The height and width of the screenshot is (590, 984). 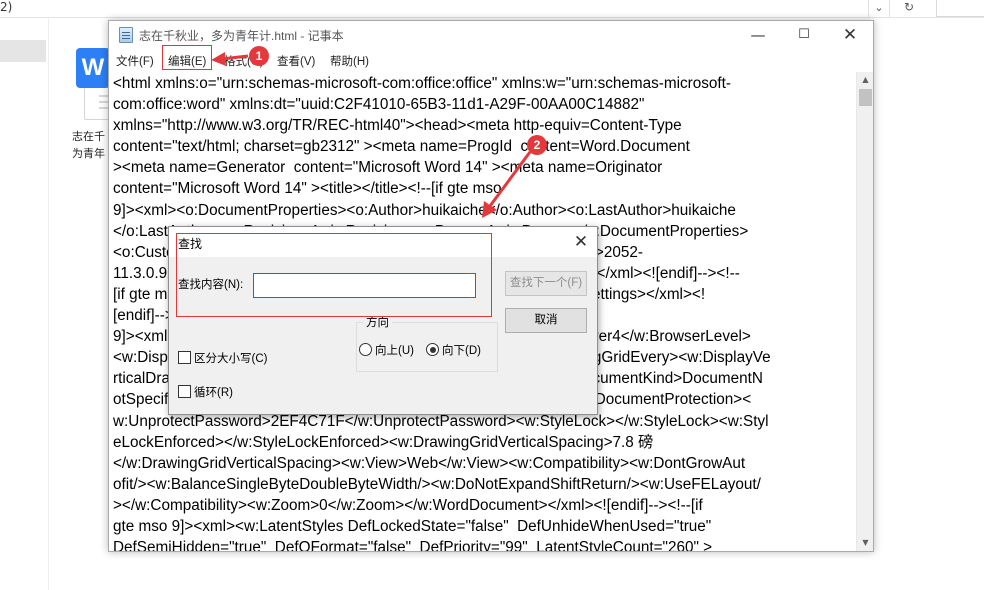 What do you see at coordinates (865, 80) in the screenshot?
I see `scroll-up-arrow-icon: ▲` at bounding box center [865, 80].